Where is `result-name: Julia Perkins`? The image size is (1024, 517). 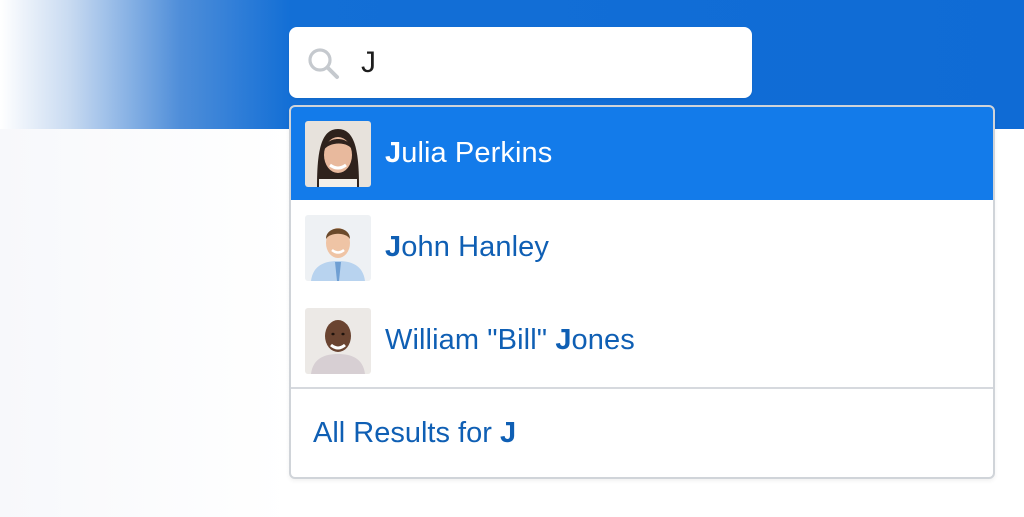
result-name: Julia Perkins is located at coordinates (469, 153).